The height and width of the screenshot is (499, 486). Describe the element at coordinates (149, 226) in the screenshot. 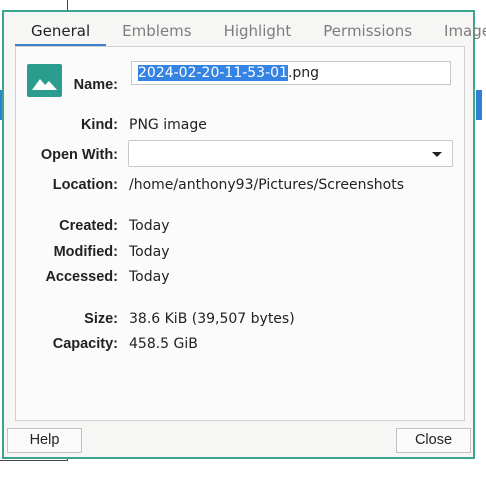

I see `created-value: Today` at that location.